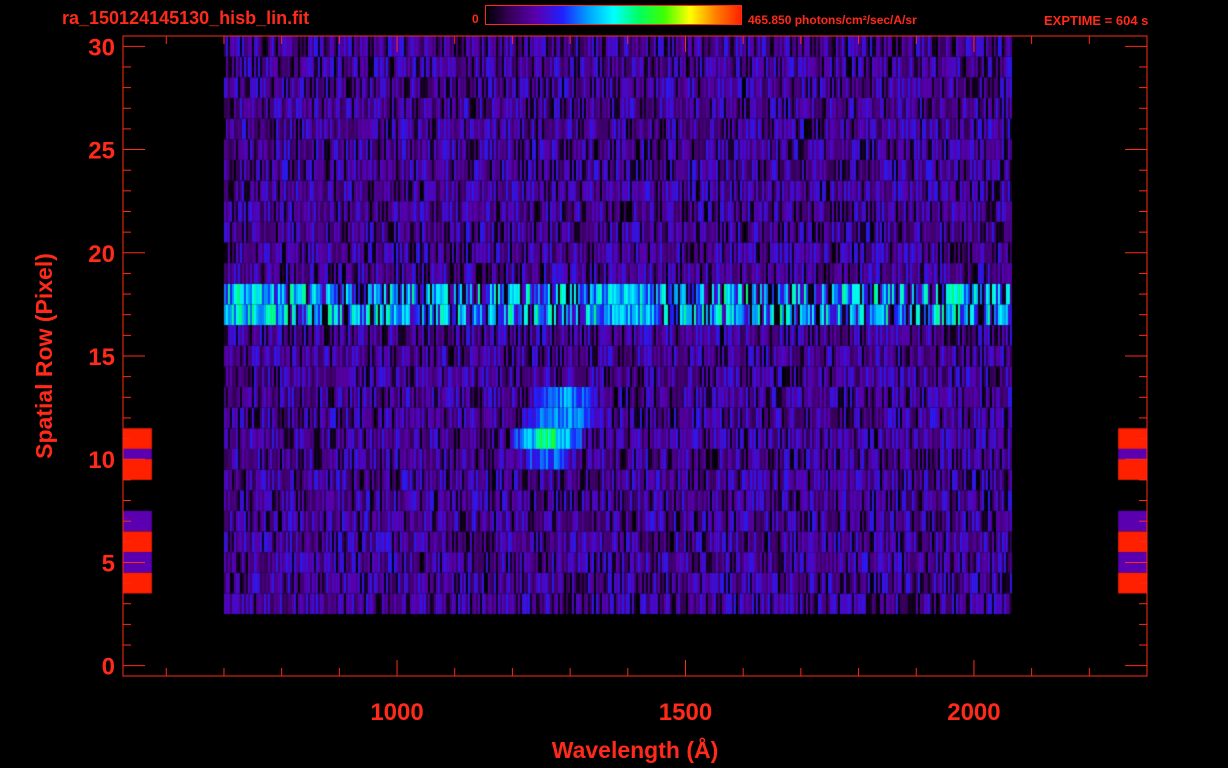  What do you see at coordinates (108, 563) in the screenshot?
I see `y-tick-label: 5` at bounding box center [108, 563].